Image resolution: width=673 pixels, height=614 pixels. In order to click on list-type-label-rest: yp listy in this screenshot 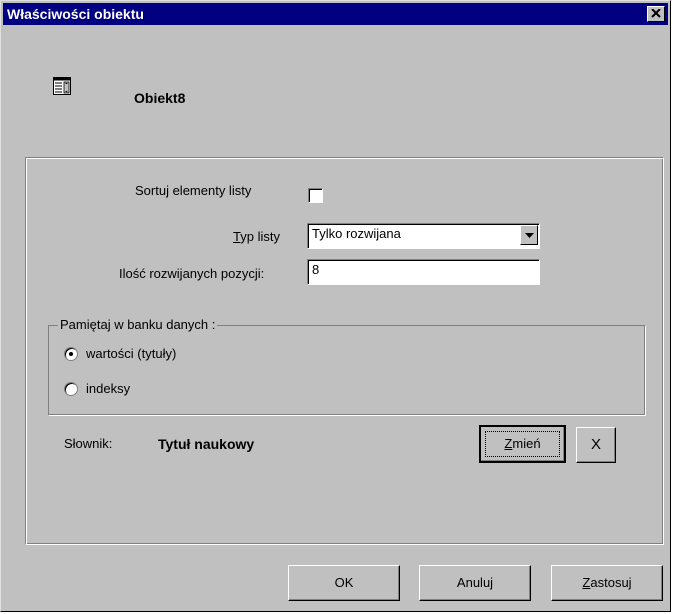, I will do `click(260, 236)`.